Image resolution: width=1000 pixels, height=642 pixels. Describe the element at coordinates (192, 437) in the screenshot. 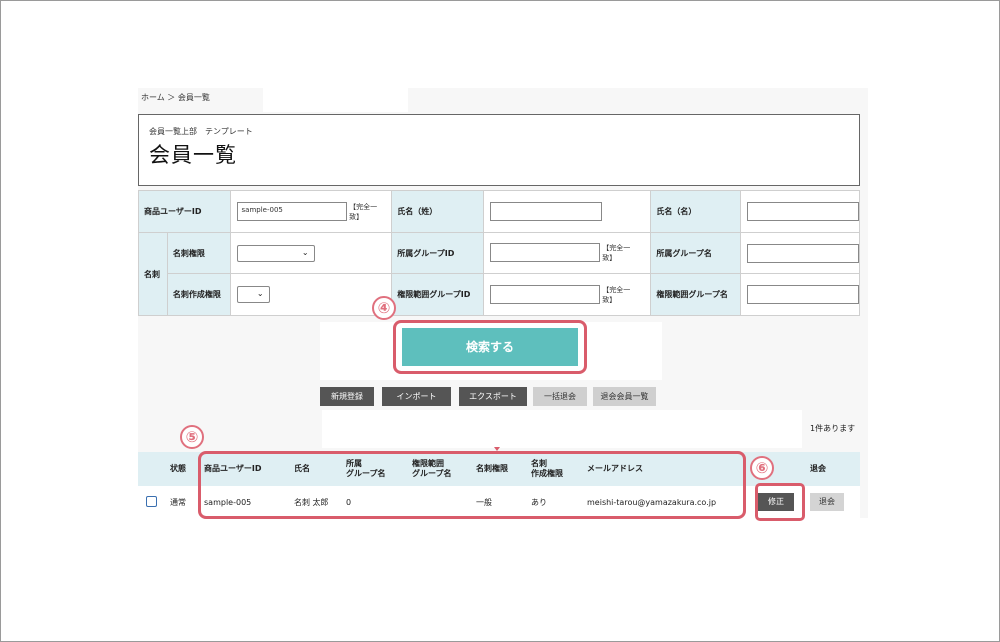

I see `annotation-5: ⑤` at that location.